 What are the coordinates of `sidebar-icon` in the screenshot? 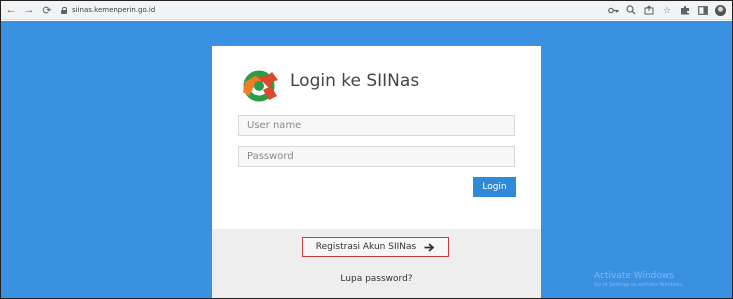 It's located at (703, 10).